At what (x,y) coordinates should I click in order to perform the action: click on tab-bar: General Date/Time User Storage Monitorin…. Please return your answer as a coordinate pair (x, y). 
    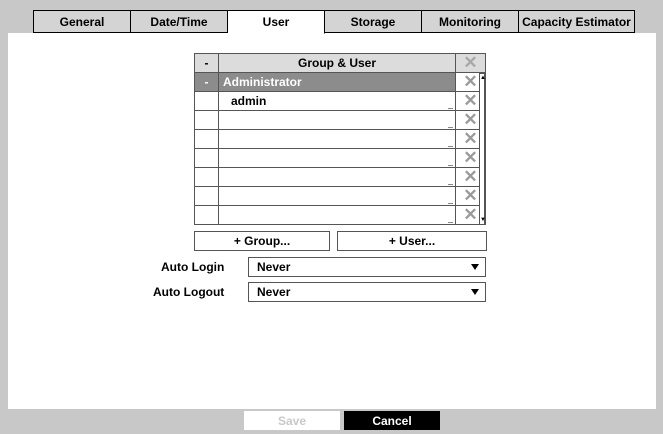
    Looking at the image, I should click on (334, 22).